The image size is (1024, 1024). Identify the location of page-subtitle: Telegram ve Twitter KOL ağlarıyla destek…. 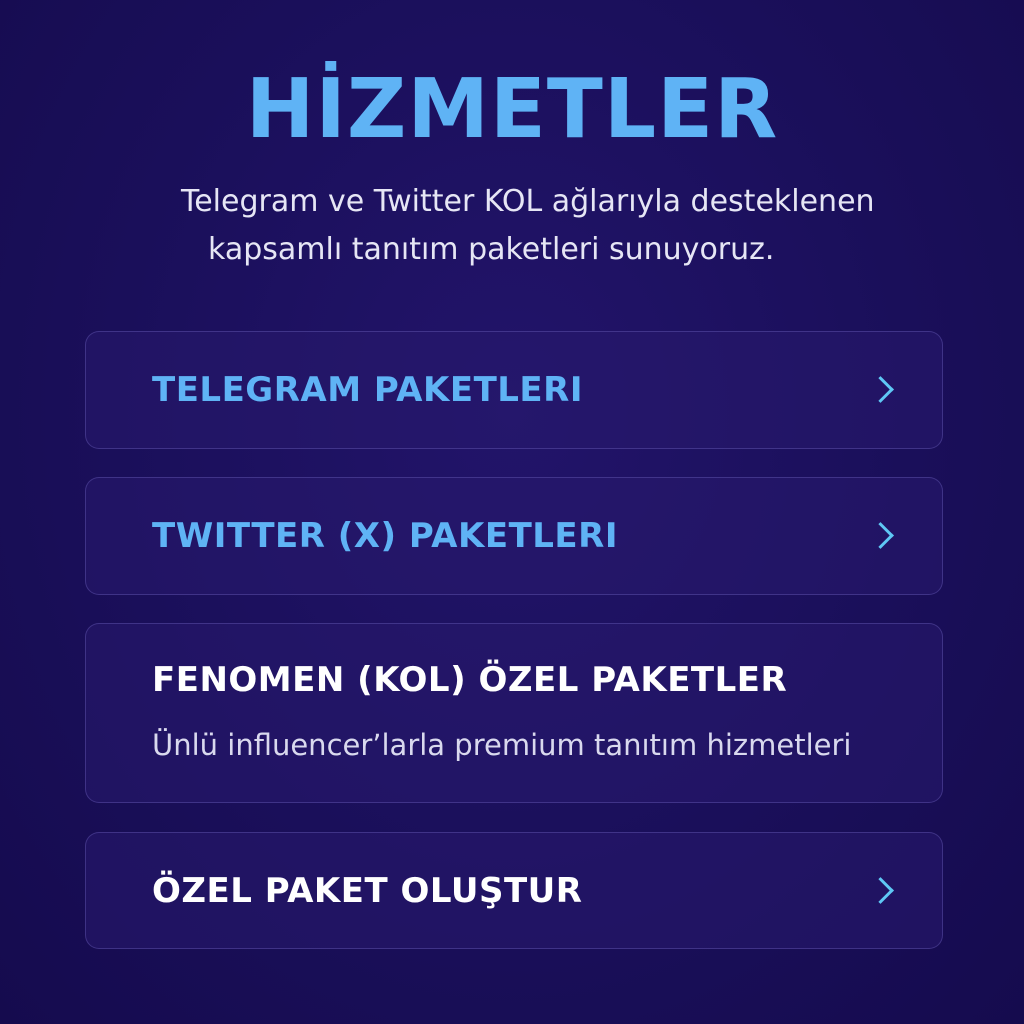
(512, 226).